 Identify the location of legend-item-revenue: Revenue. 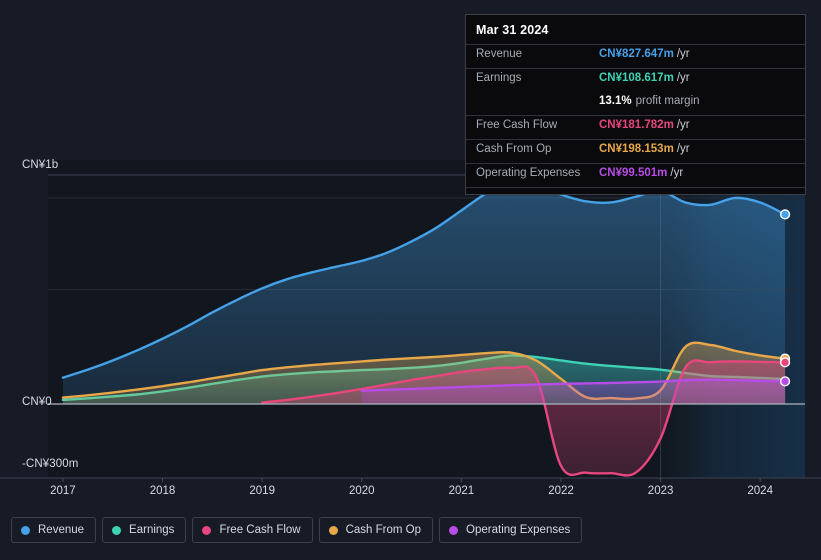
(54, 530).